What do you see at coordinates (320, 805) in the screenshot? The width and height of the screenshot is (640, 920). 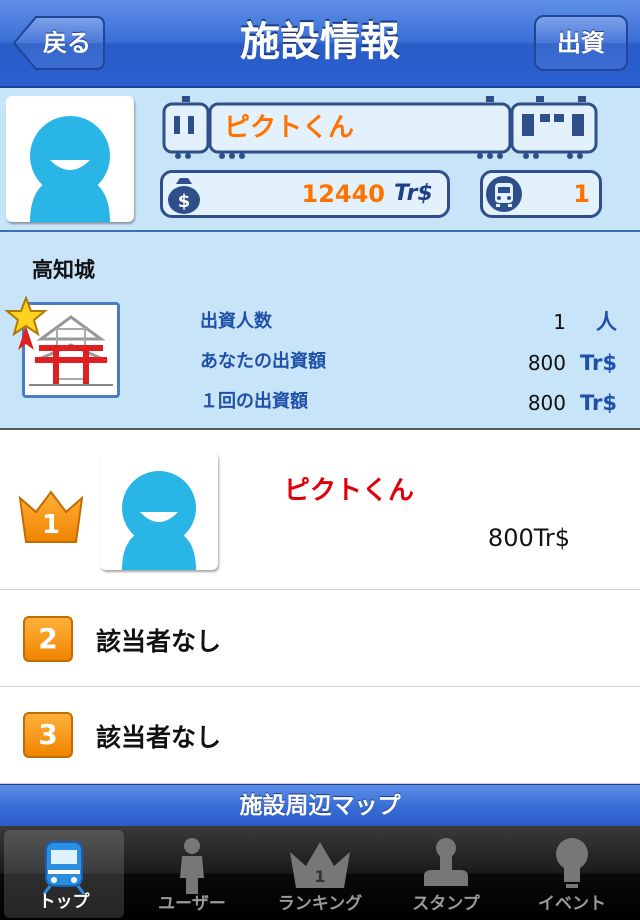 I see `facility-map-button: 施設周辺マップ` at bounding box center [320, 805].